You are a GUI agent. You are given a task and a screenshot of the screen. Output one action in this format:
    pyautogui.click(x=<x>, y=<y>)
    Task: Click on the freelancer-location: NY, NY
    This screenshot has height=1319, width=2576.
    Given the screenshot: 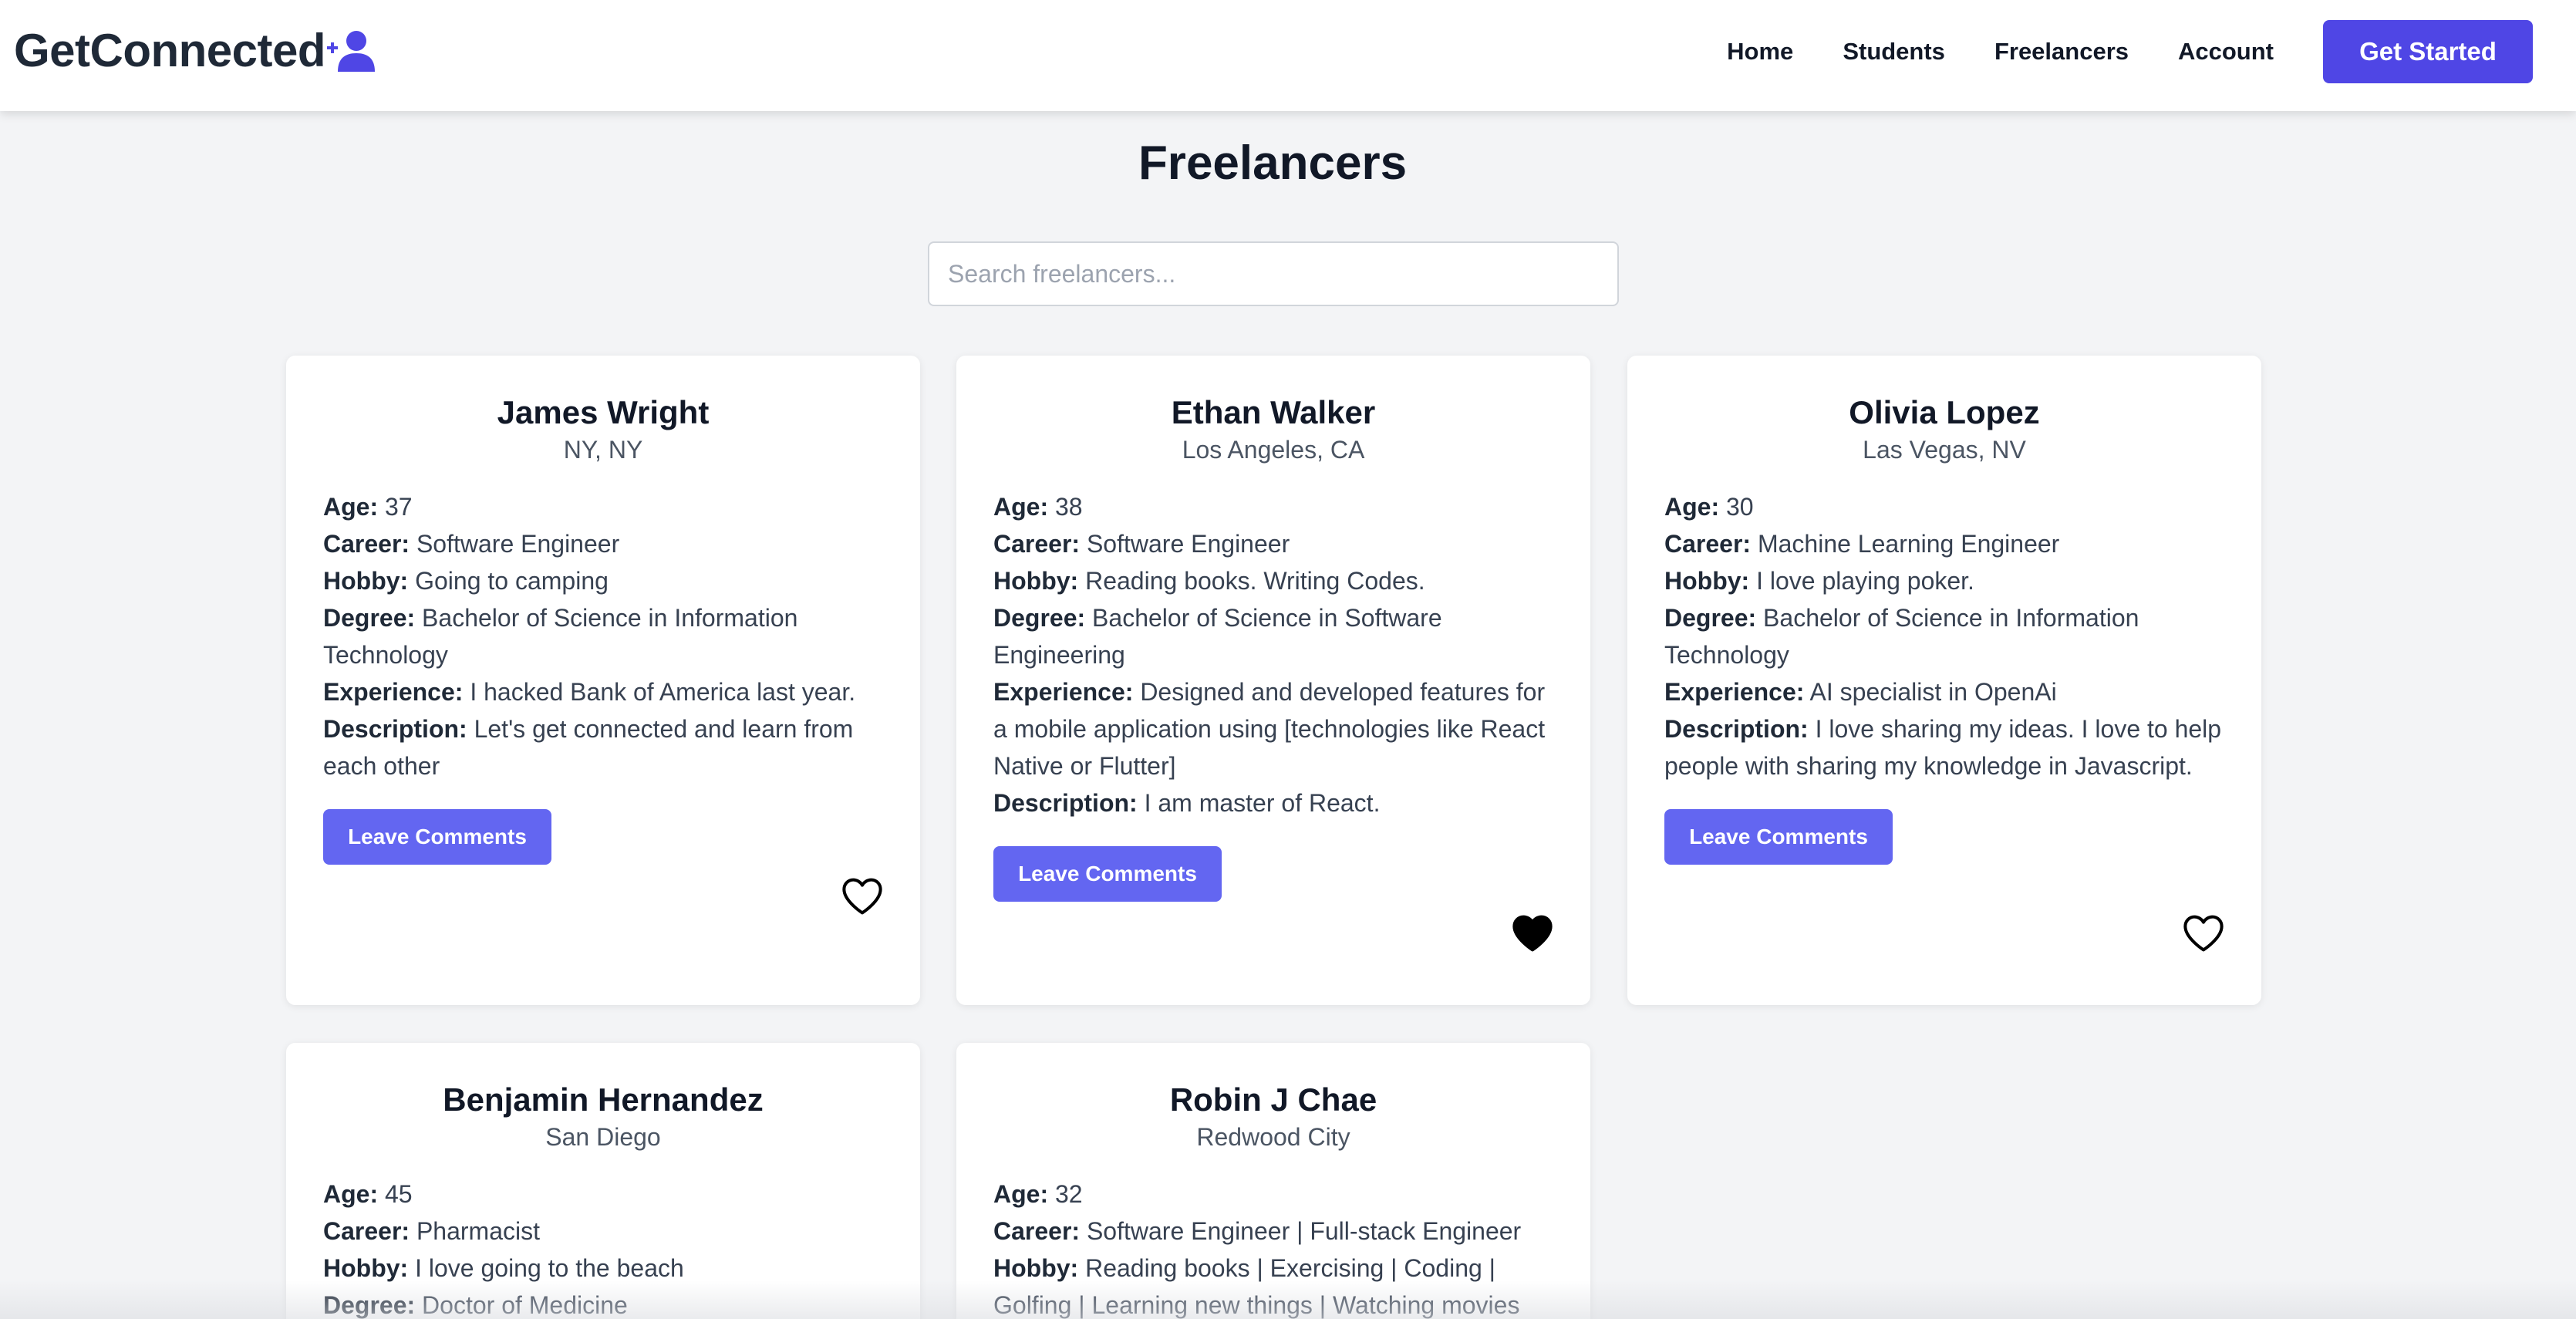 What is the action you would take?
    pyautogui.click(x=603, y=450)
    